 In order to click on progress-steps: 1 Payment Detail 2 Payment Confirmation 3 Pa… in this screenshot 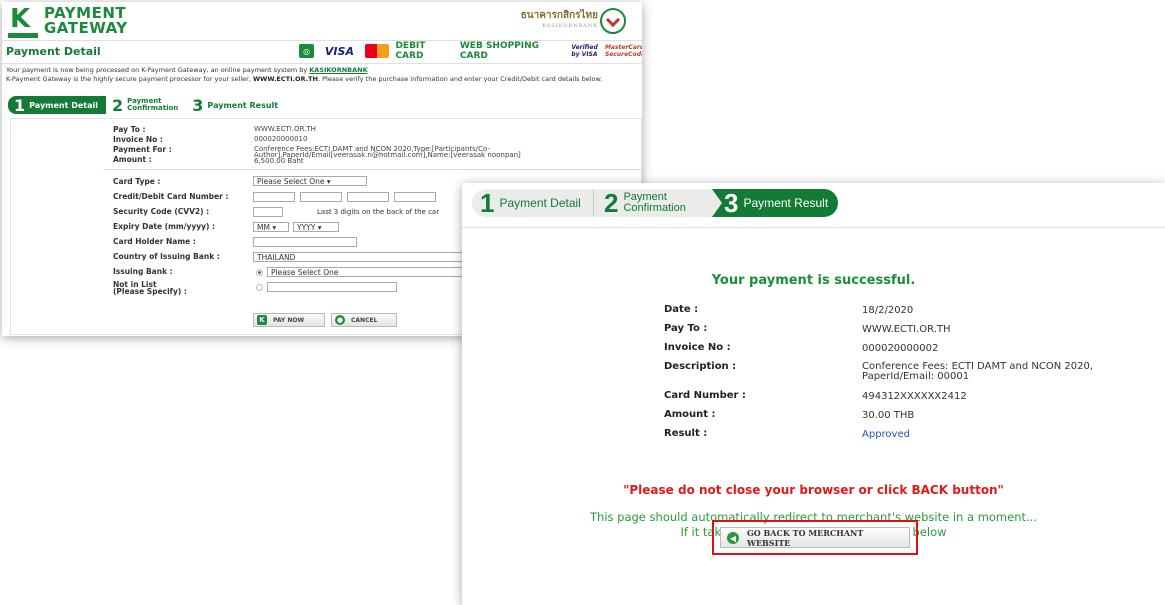, I will do `click(147, 105)`.